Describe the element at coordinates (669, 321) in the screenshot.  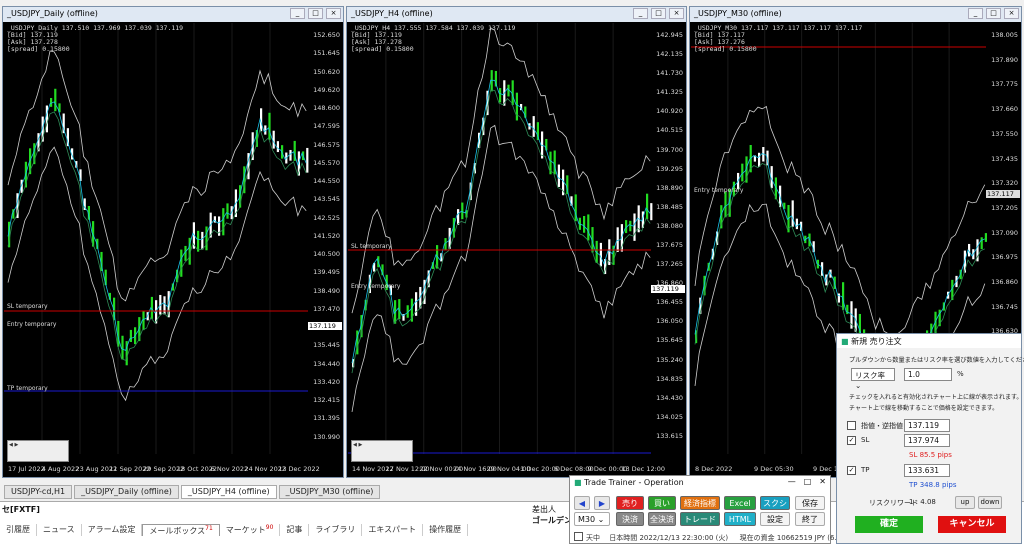
I see `price-tick: 136.050` at that location.